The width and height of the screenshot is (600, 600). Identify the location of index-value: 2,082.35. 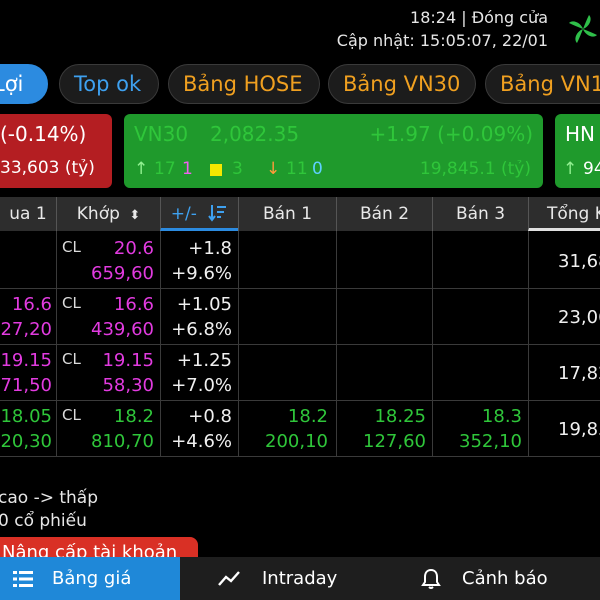
(255, 134).